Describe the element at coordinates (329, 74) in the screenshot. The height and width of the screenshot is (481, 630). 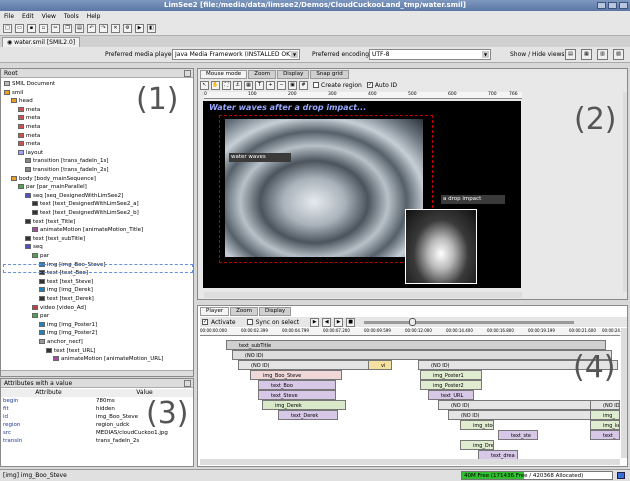
I see `tab-snap-grid: Snap grid` at that location.